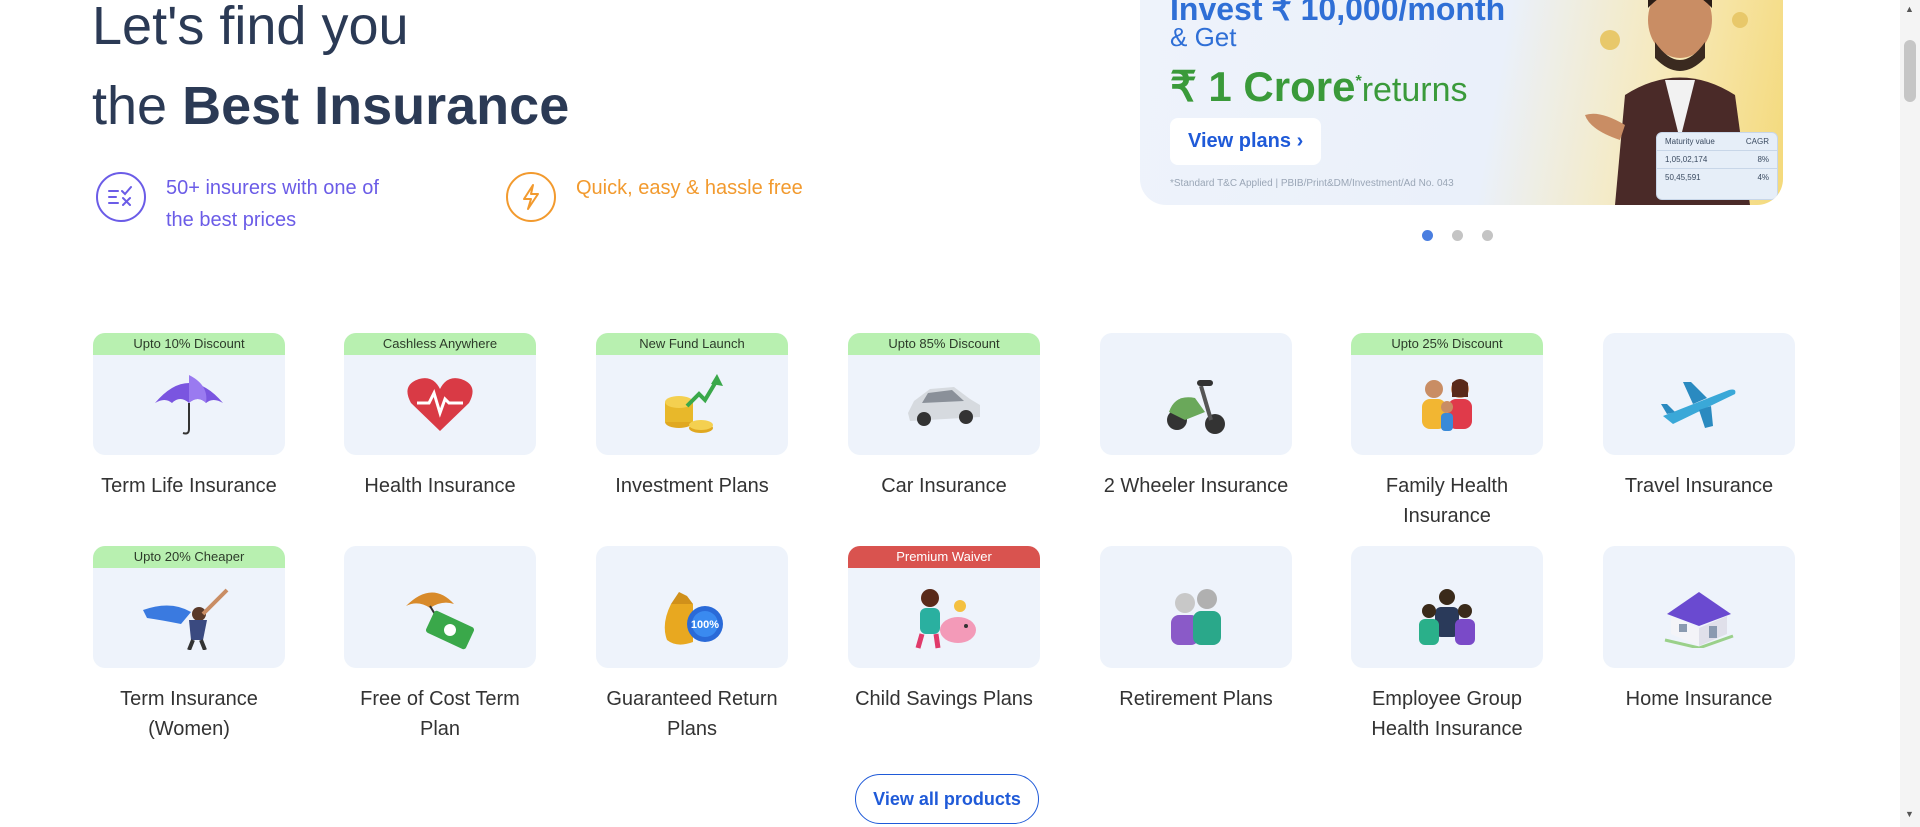  I want to click on svg-text: 100%, so click(705, 625).